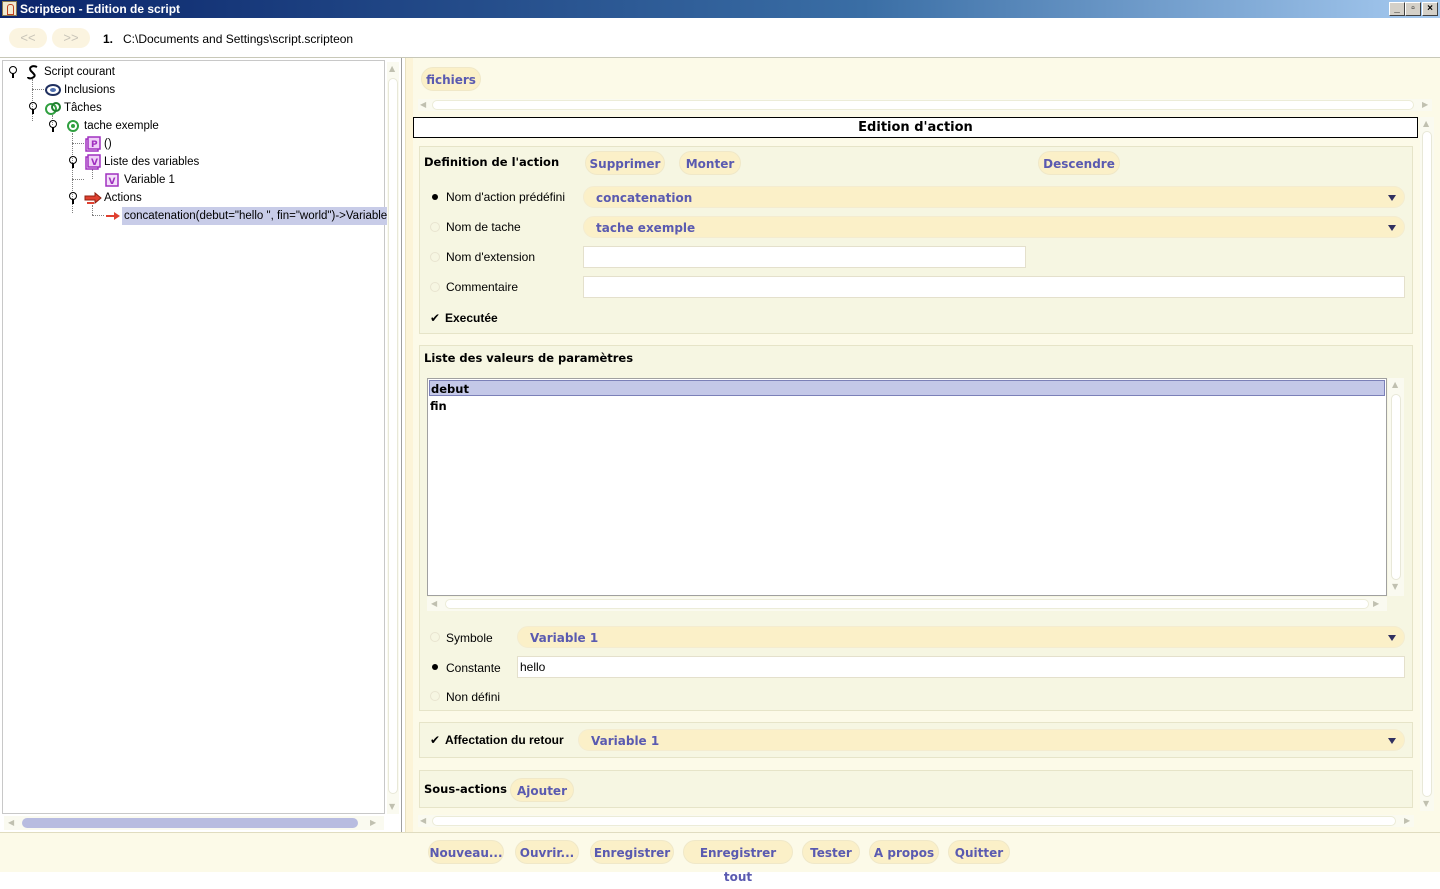 This screenshot has height=889, width=1440. I want to click on tree-node-actions: Actions, so click(193, 198).